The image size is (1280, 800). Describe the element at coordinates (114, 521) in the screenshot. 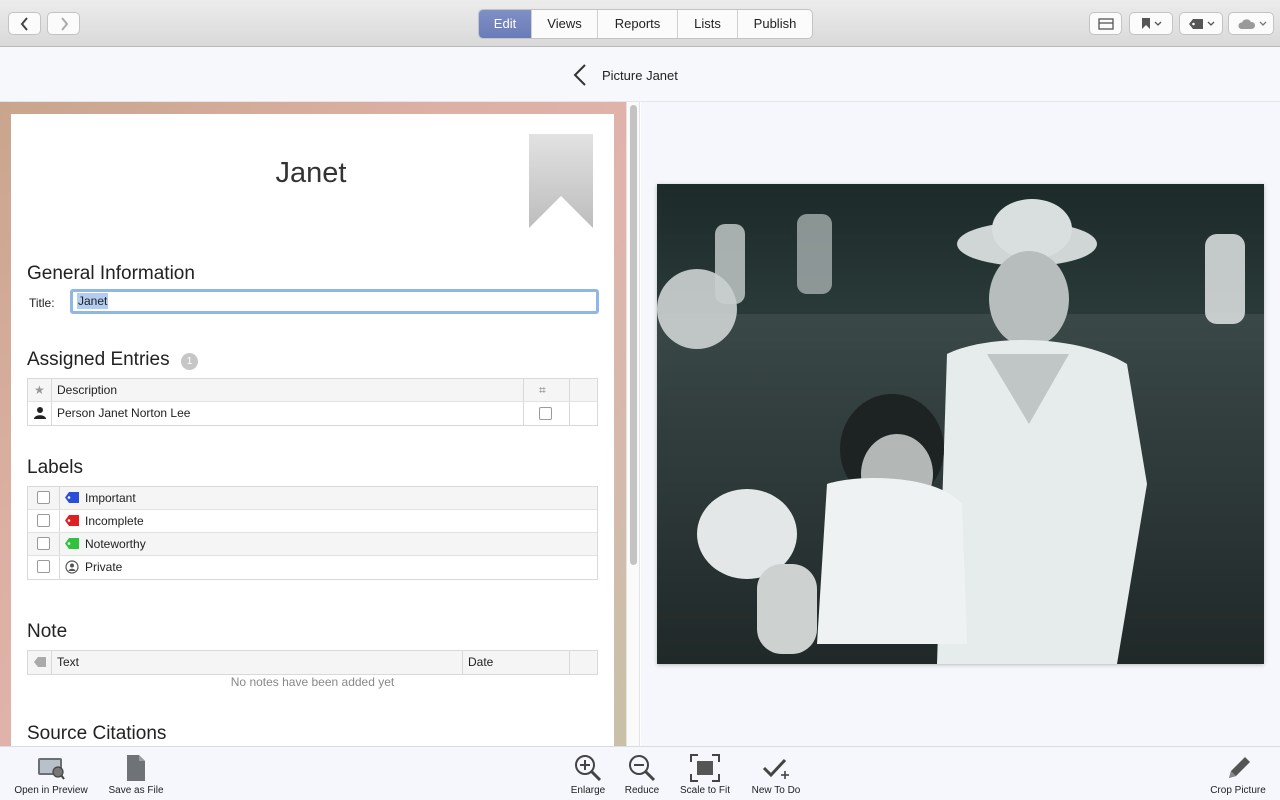

I see `label-name: Incomplete` at that location.